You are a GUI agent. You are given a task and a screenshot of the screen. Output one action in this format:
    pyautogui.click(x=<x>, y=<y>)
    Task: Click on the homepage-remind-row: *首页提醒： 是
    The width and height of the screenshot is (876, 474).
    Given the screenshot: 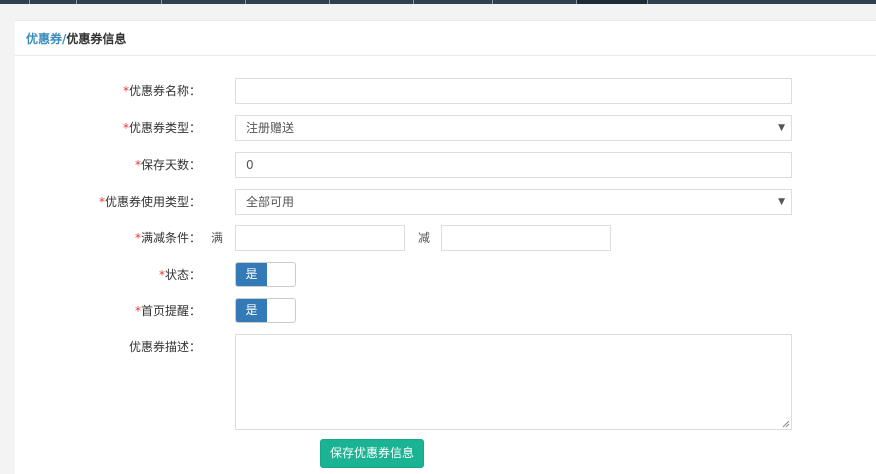 What is the action you would take?
    pyautogui.click(x=445, y=311)
    